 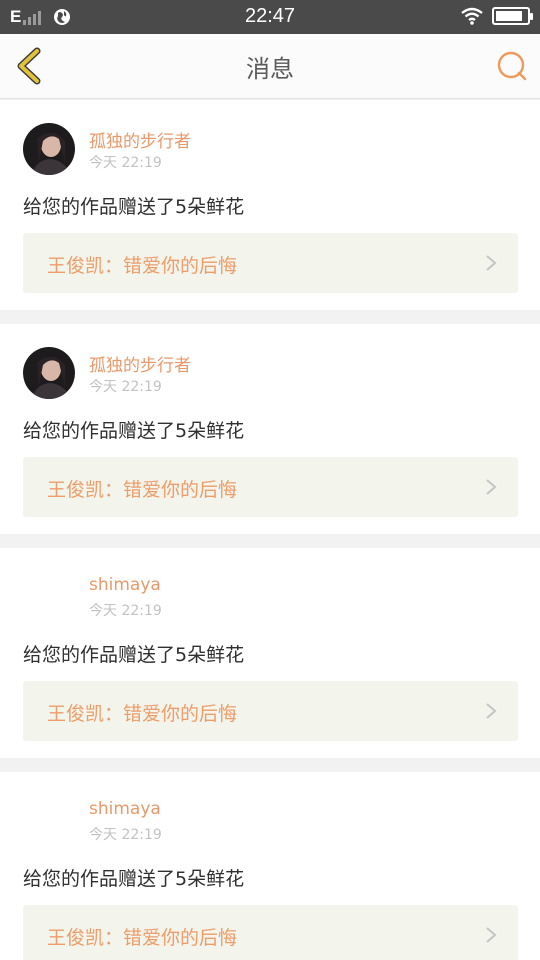 I want to click on battery-icon, so click(x=512, y=16).